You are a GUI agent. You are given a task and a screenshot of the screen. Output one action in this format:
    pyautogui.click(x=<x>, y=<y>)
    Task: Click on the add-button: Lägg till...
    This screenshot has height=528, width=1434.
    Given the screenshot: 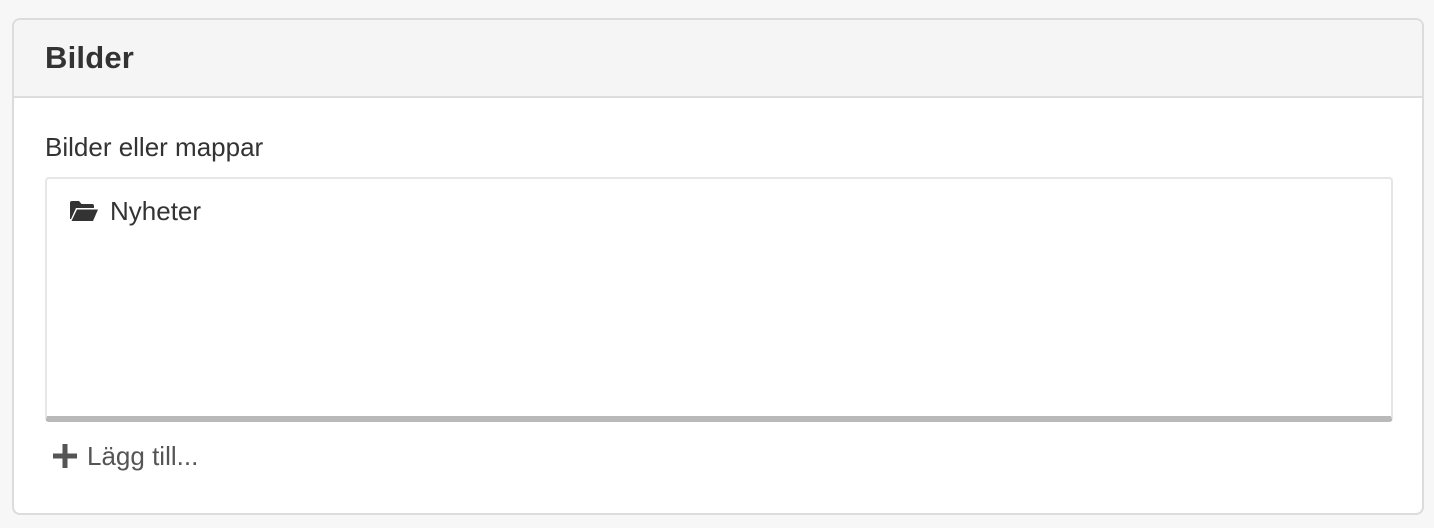 What is the action you would take?
    pyautogui.click(x=125, y=456)
    